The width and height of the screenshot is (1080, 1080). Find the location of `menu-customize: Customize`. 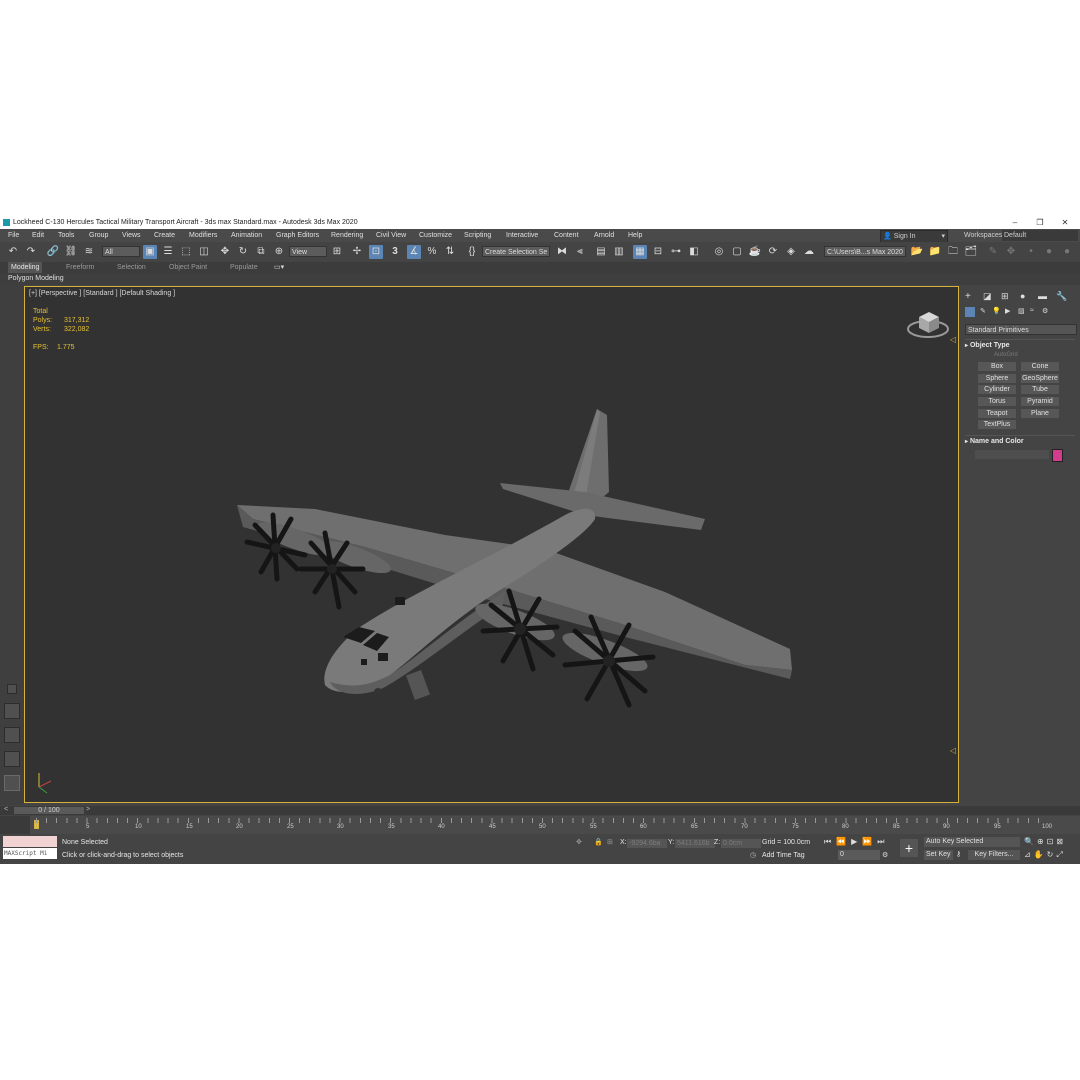

menu-customize: Customize is located at coordinates (435, 235).